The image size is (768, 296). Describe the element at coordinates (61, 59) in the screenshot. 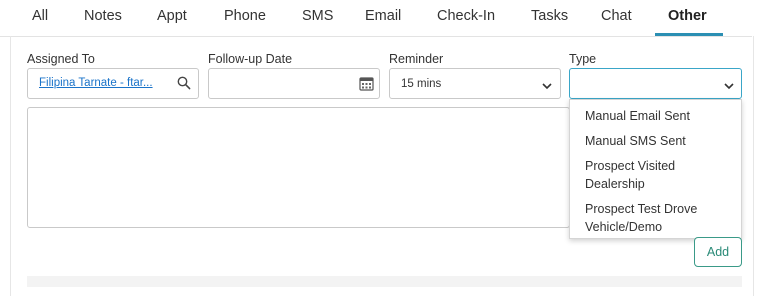

I see `assigned-to-label: Assigned To` at that location.